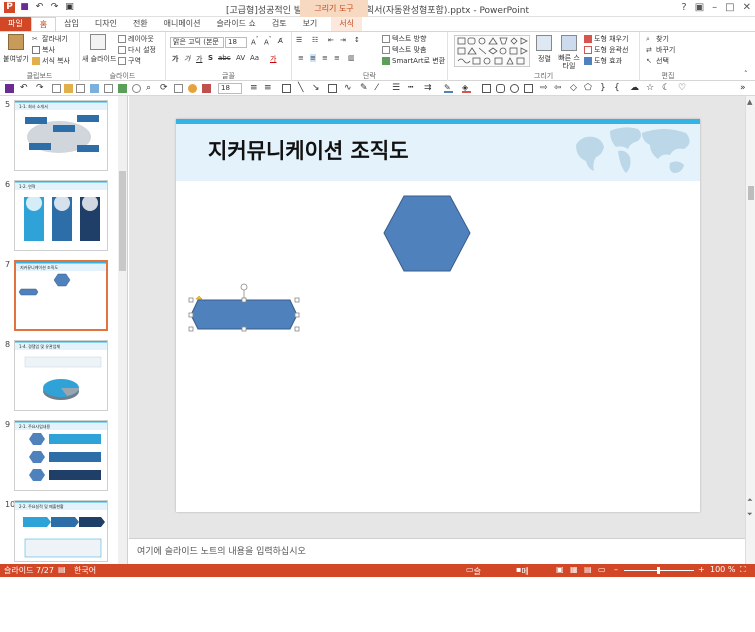  Describe the element at coordinates (618, 88) in the screenshot. I see `brace-icon: {` at that location.